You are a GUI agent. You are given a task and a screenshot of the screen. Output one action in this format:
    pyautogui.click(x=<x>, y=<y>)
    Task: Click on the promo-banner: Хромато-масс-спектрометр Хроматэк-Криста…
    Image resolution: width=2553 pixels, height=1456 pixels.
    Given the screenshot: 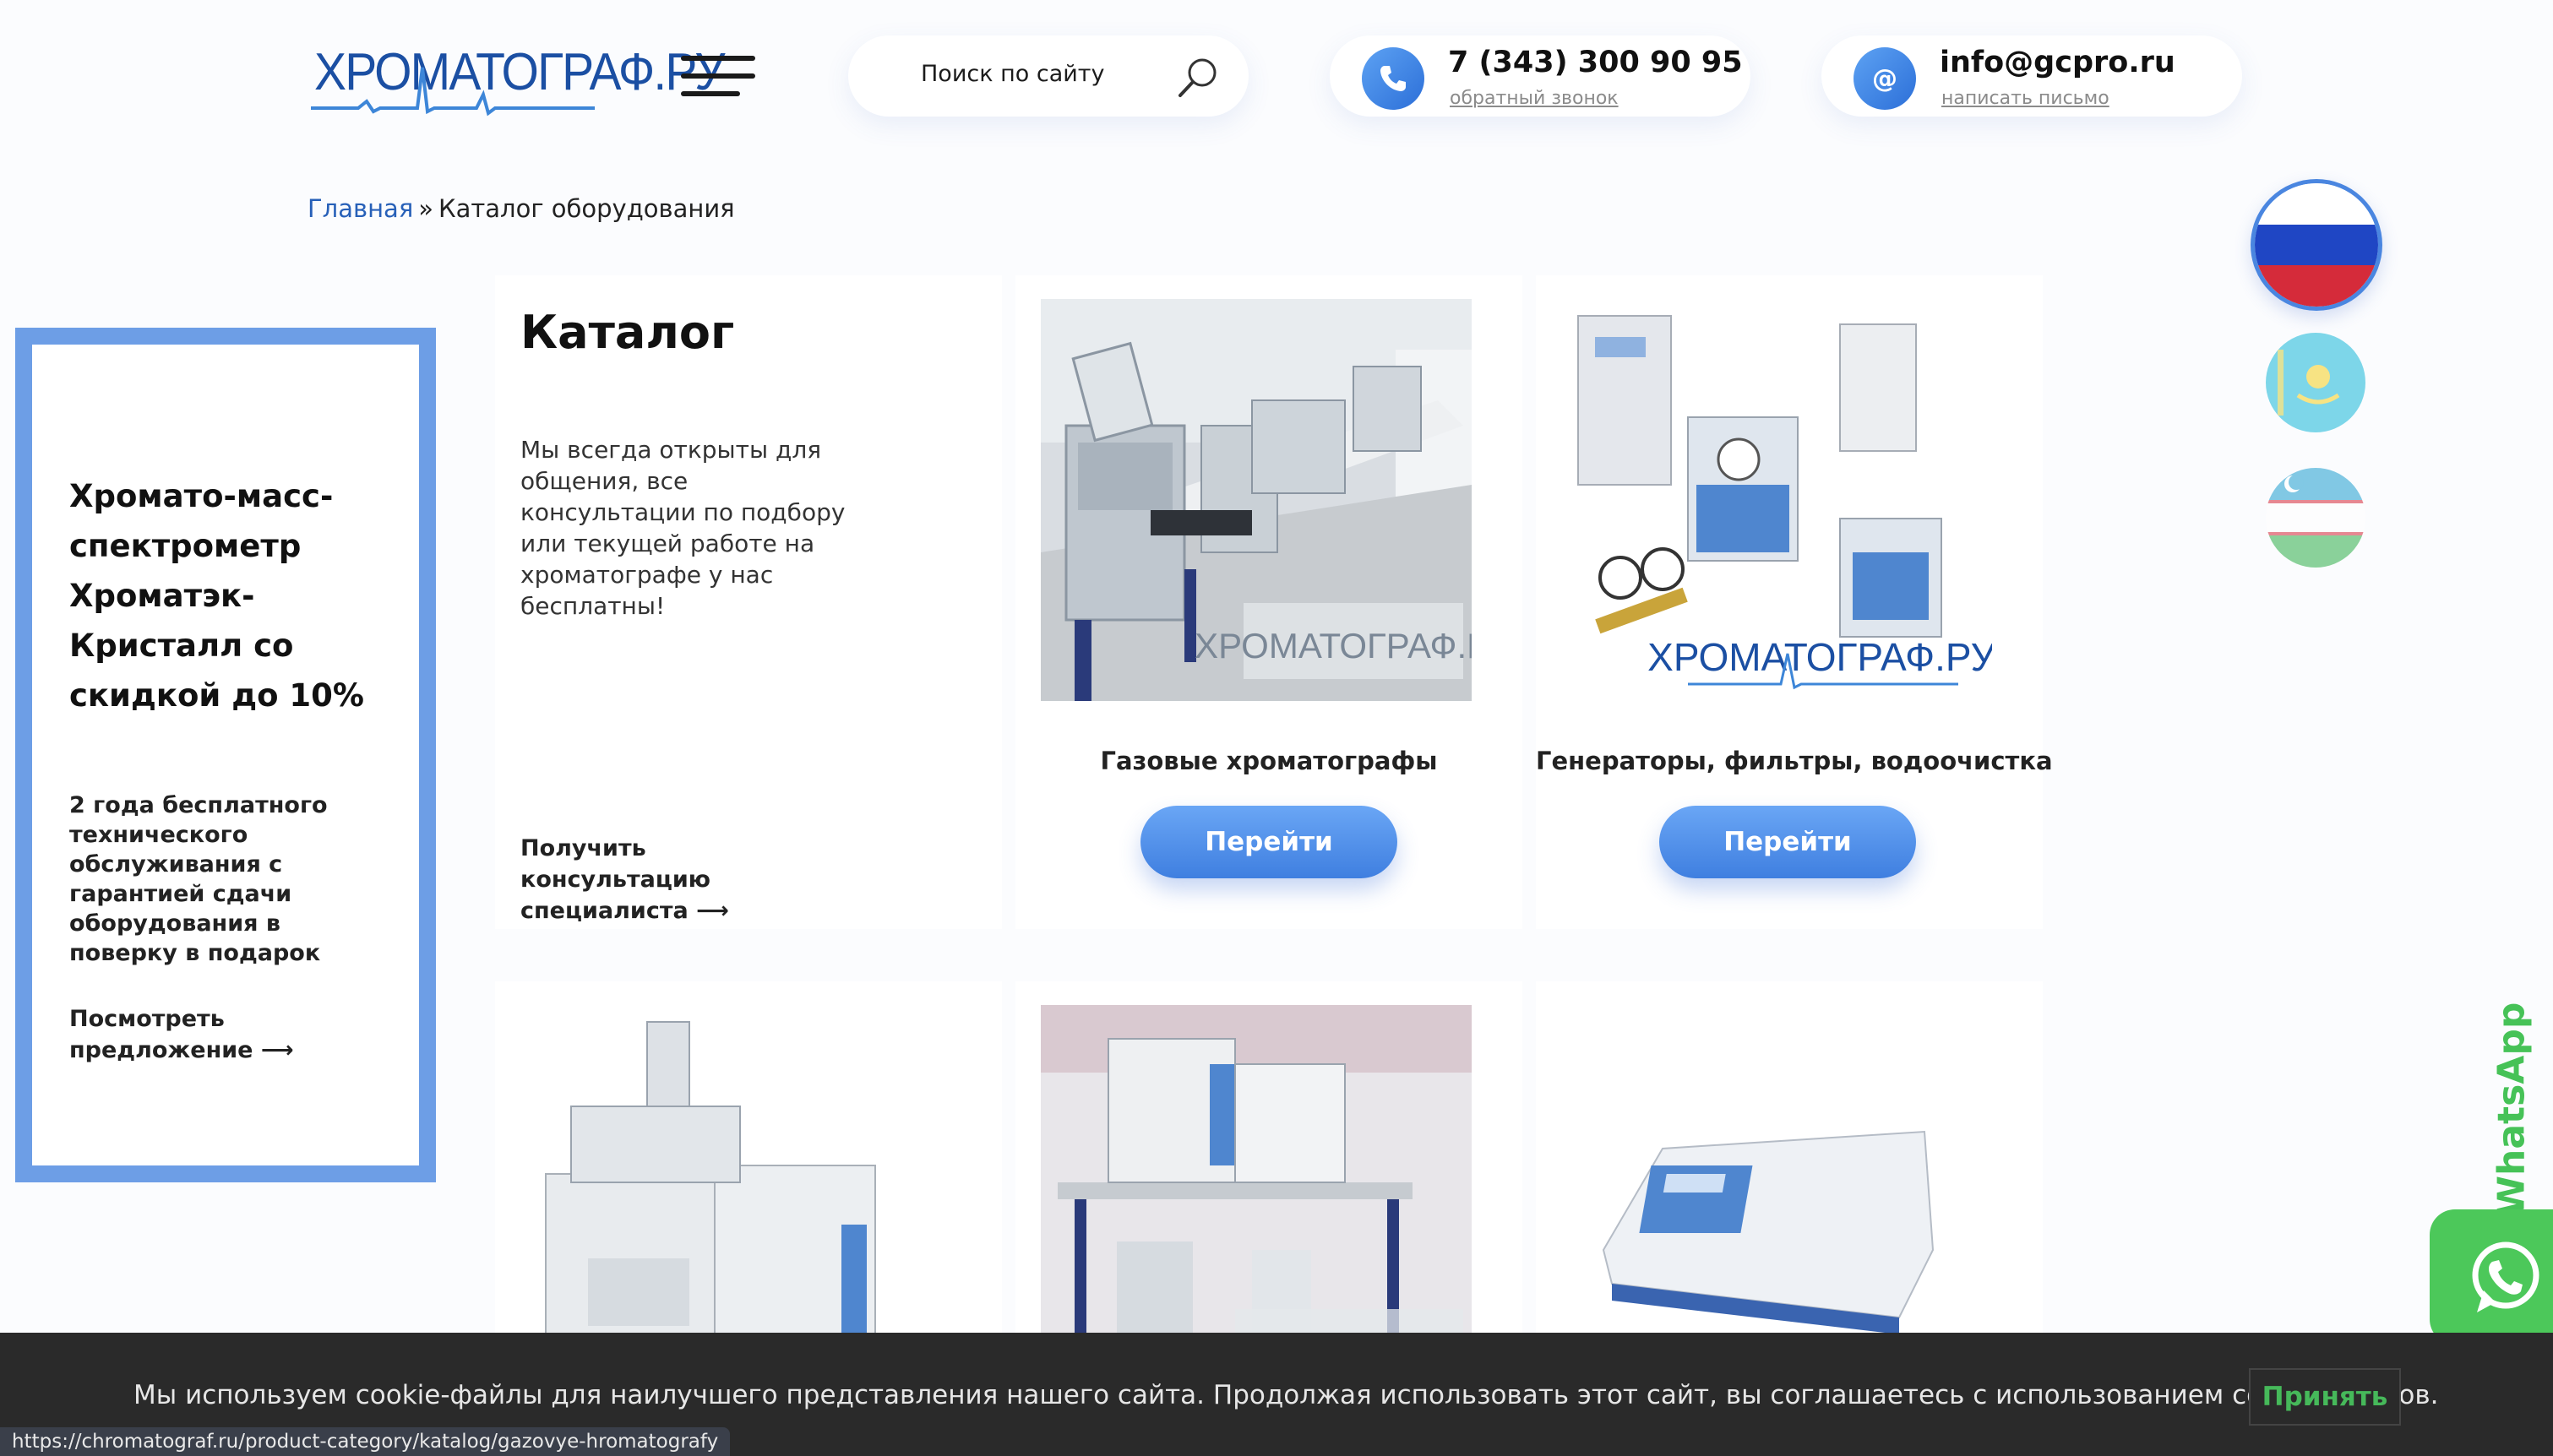 What is the action you would take?
    pyautogui.click(x=225, y=755)
    